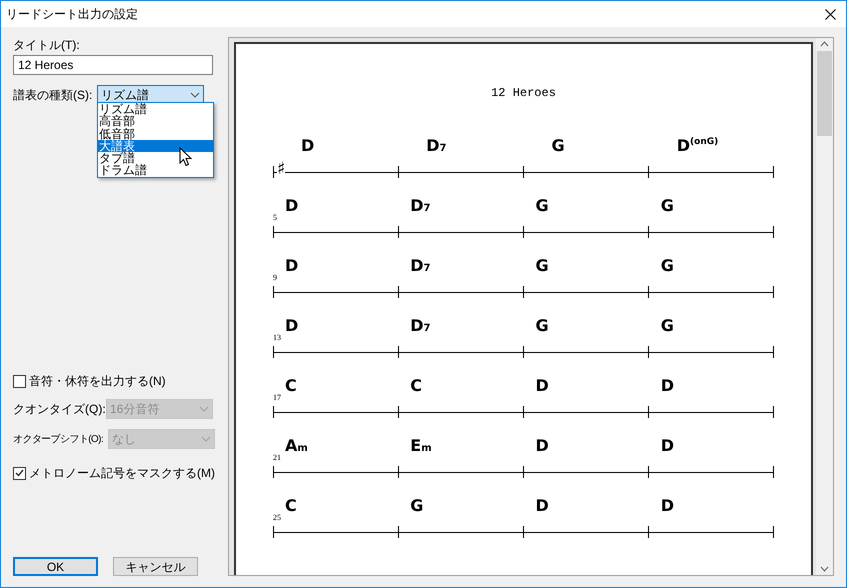  I want to click on dropdown-option: リズム譜, so click(155, 109).